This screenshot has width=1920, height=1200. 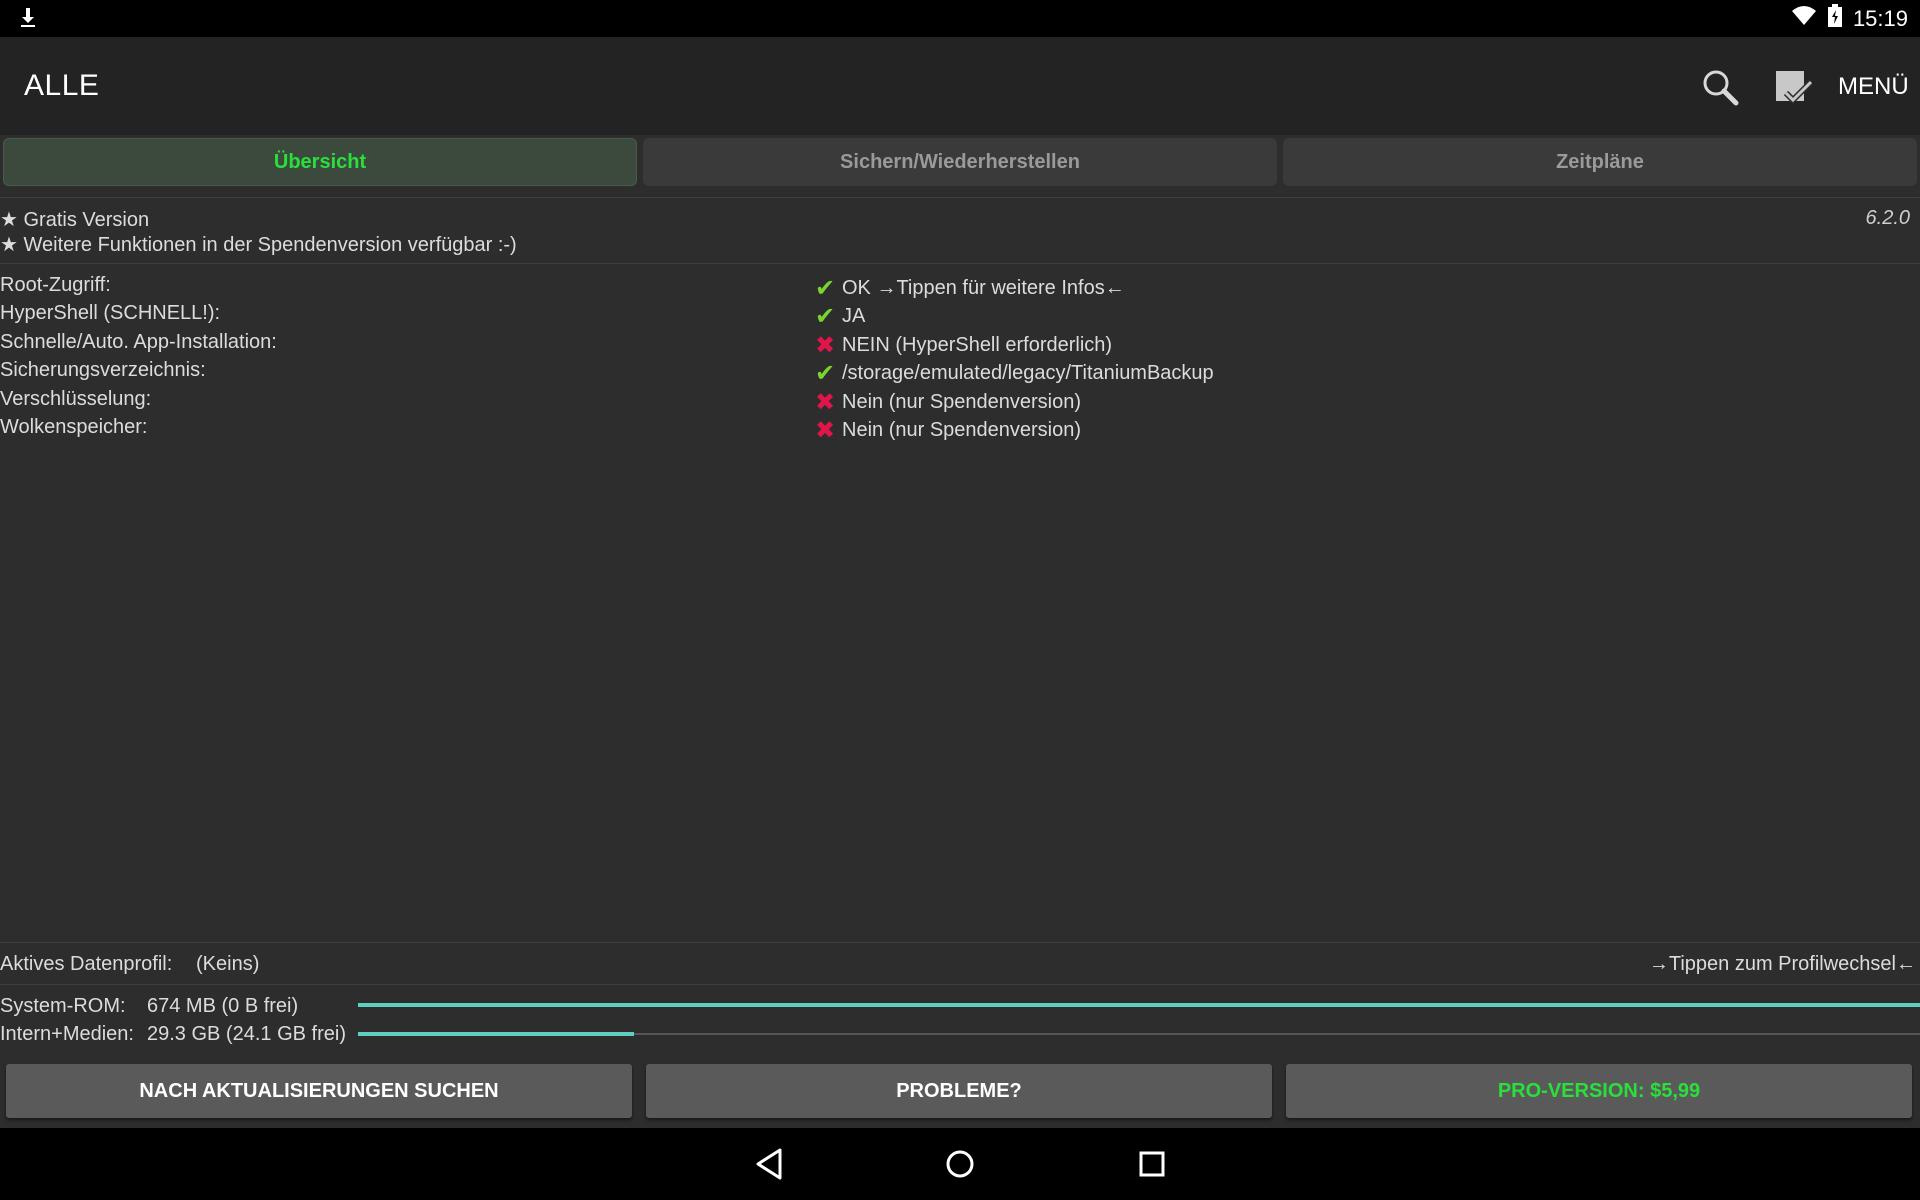 I want to click on system-rom-bar-fill, so click(x=1139, y=1005).